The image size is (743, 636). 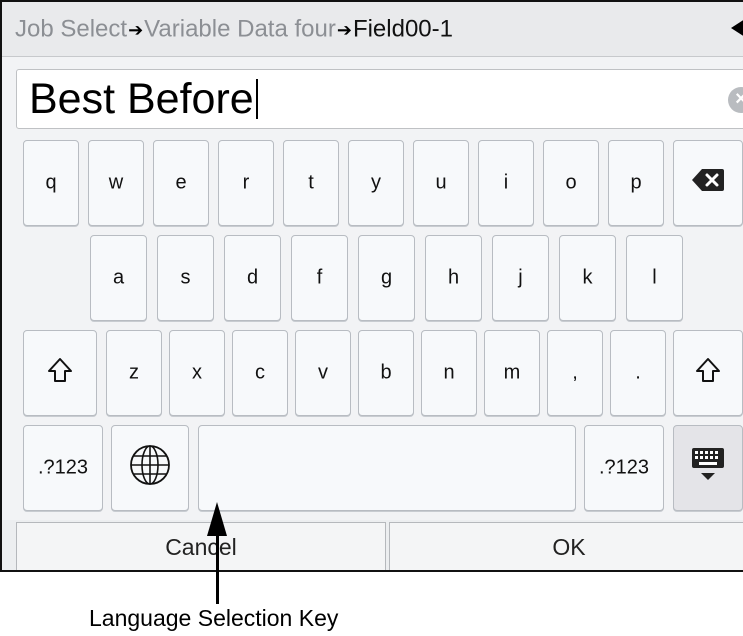 I want to click on symbols-key-left: .?123, so click(x=63, y=468).